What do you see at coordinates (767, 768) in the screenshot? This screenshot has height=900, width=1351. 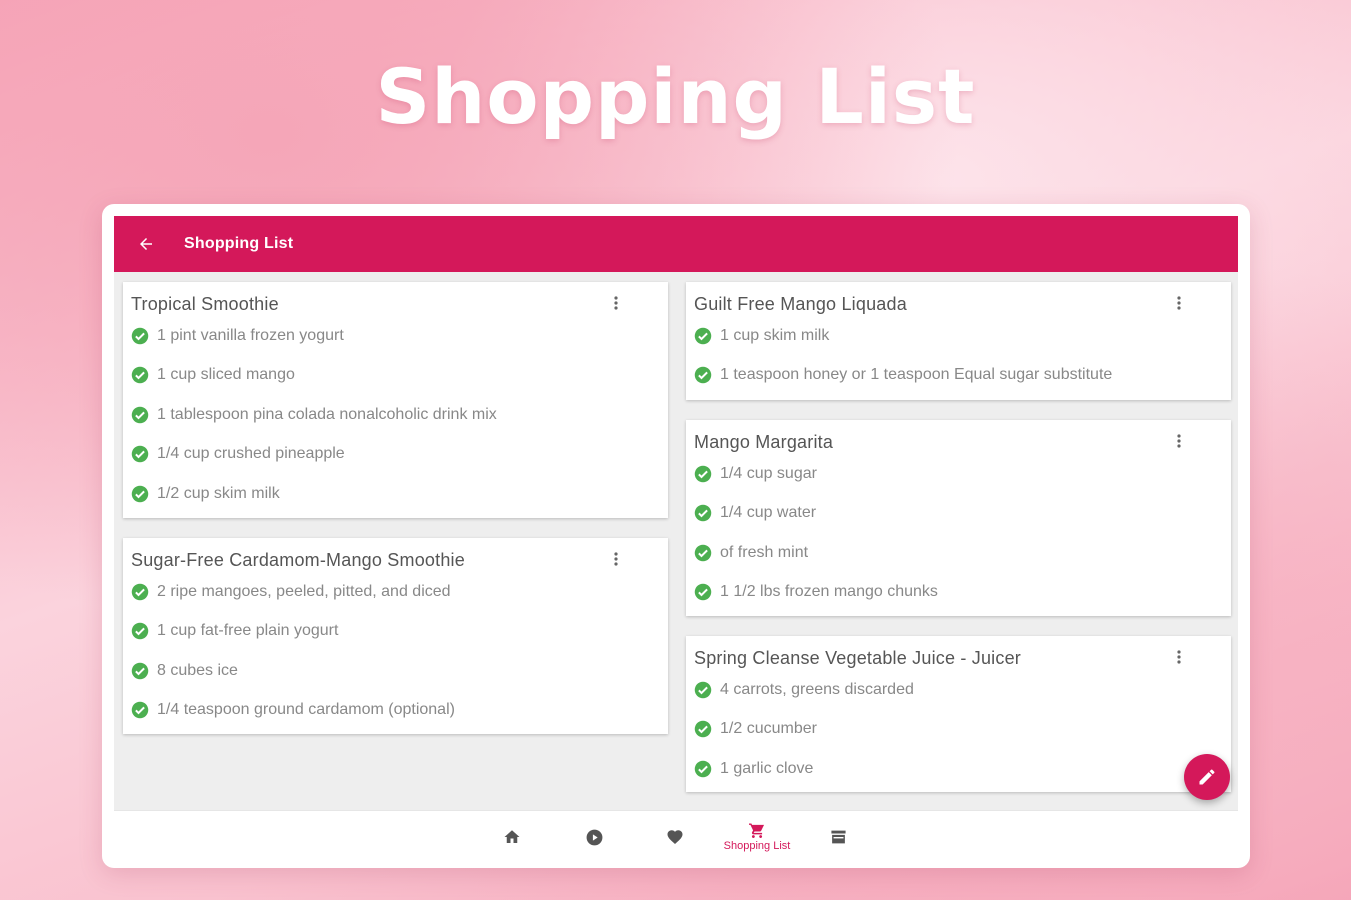 I see `item-text: 1 garlic clove` at bounding box center [767, 768].